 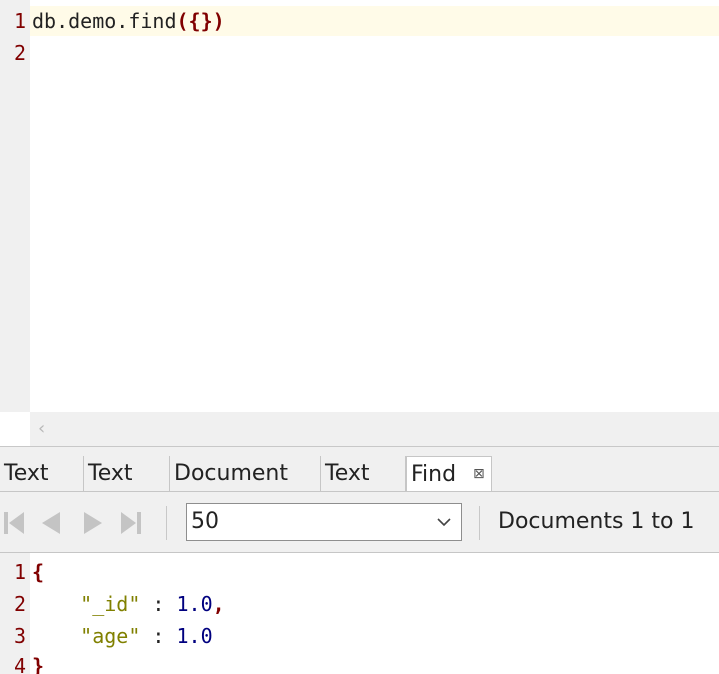 What do you see at coordinates (41, 428) in the screenshot?
I see `chevron-left-icon: ‹` at bounding box center [41, 428].